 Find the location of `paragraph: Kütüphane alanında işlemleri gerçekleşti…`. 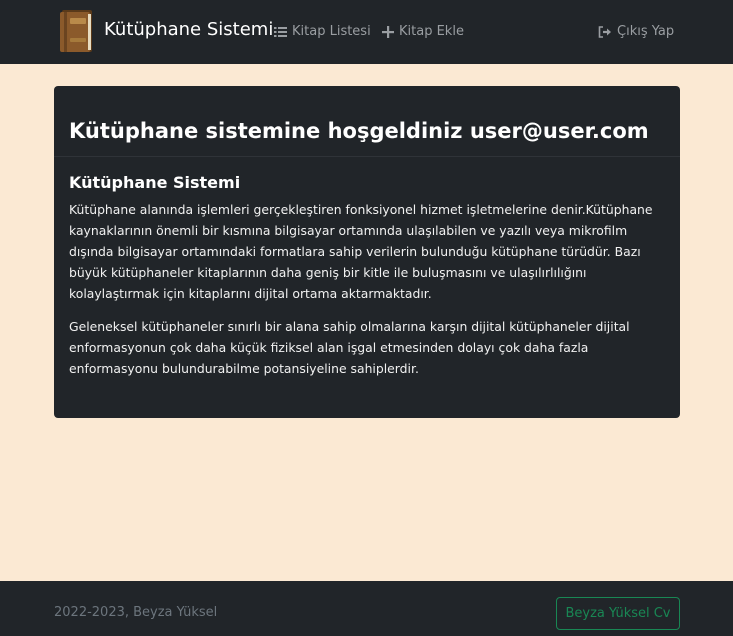

paragraph: Kütüphane alanında işlemleri gerçekleşti… is located at coordinates (361, 251).